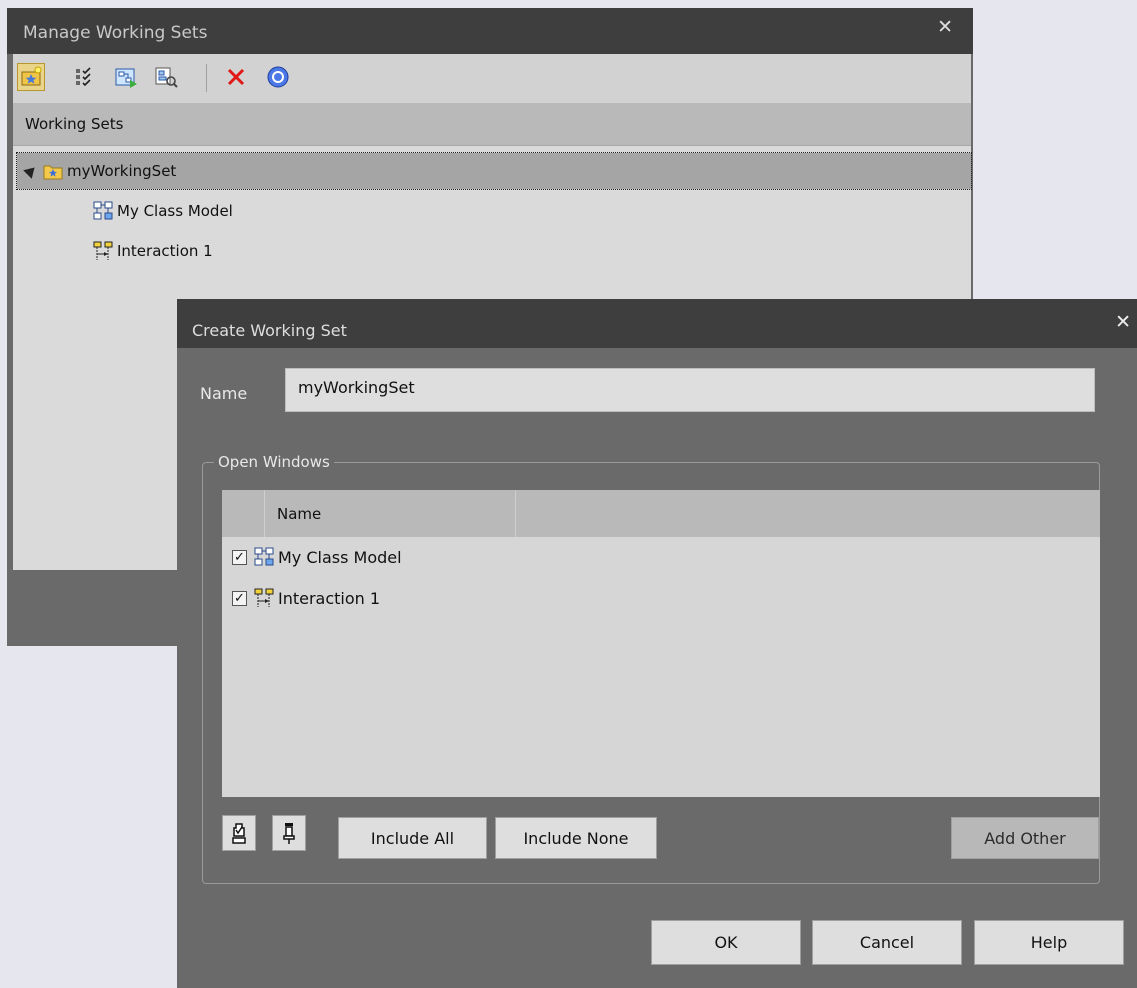 This screenshot has height=988, width=1137. What do you see at coordinates (269, 330) in the screenshot?
I see `dialog-title: Create Working Set` at bounding box center [269, 330].